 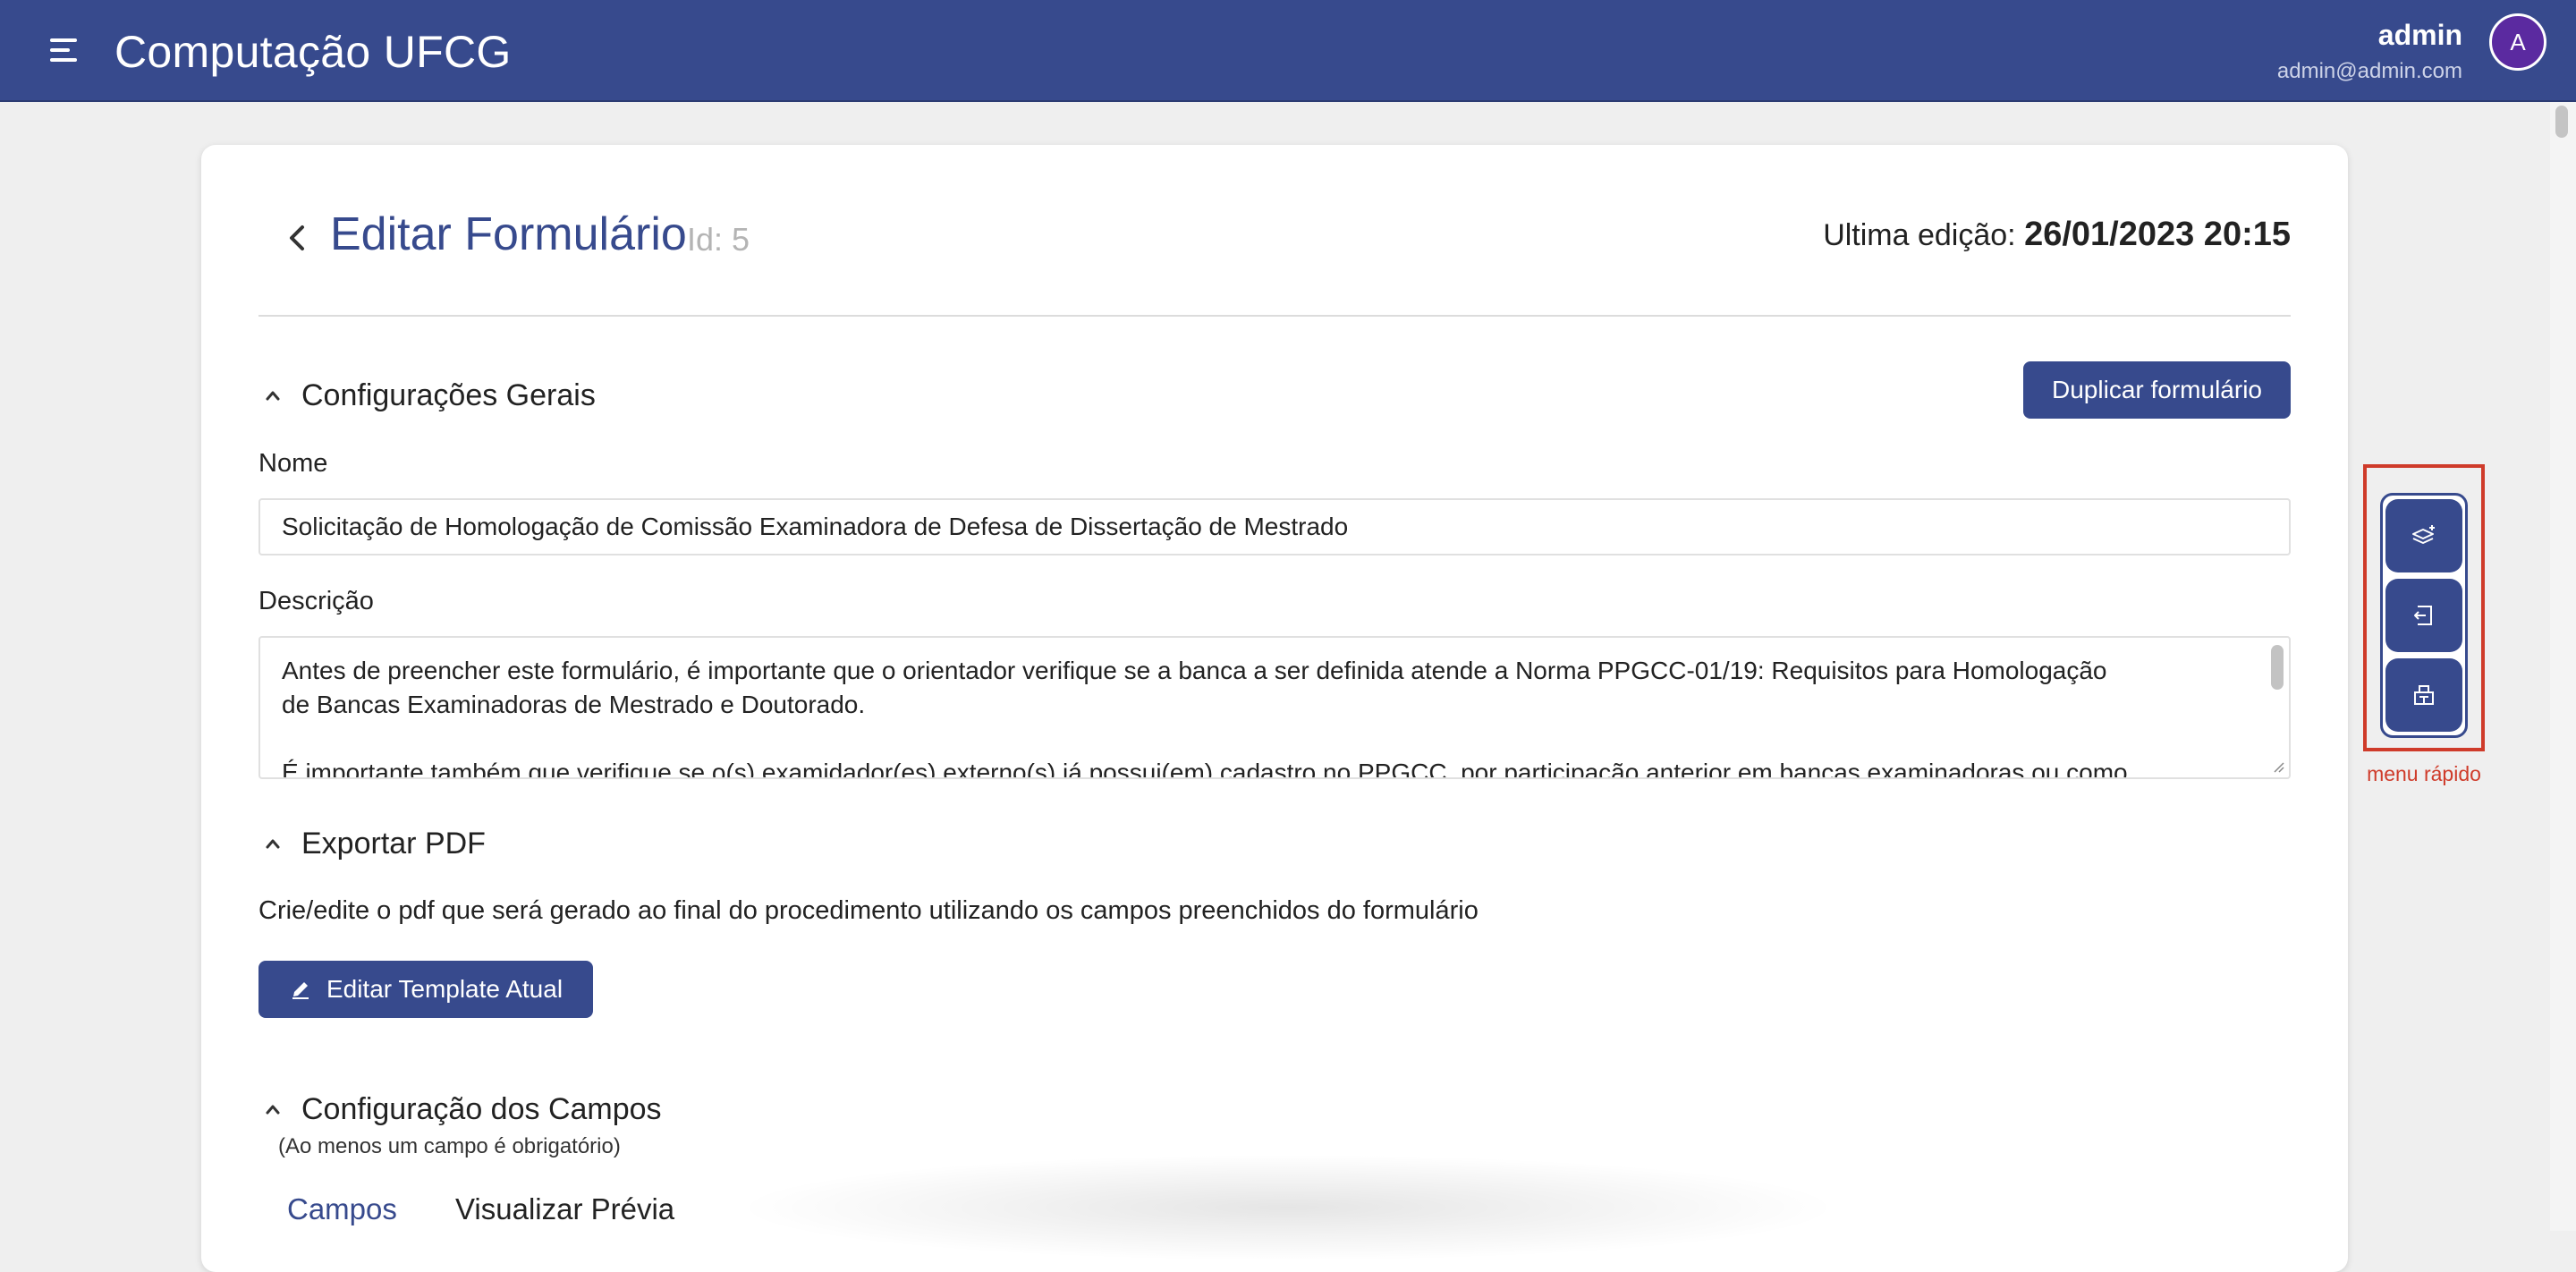 I want to click on last-edit-info: Ultima edição: 26/01/2023 20:15, so click(x=2057, y=235).